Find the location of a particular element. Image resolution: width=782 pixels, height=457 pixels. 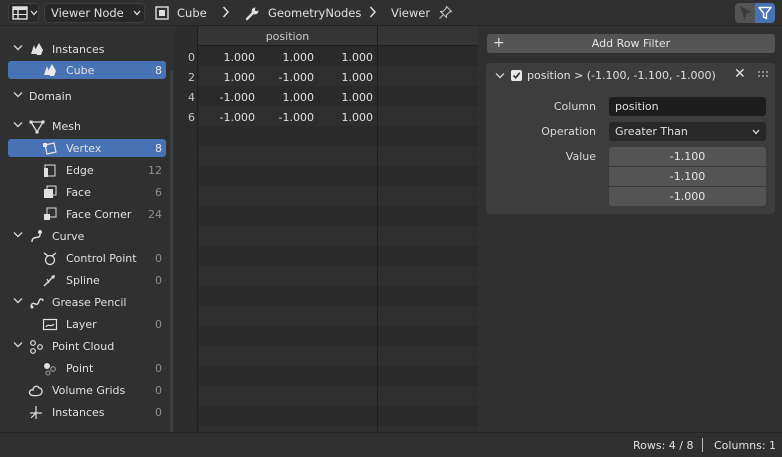

control-point-icon is located at coordinates (50, 259).